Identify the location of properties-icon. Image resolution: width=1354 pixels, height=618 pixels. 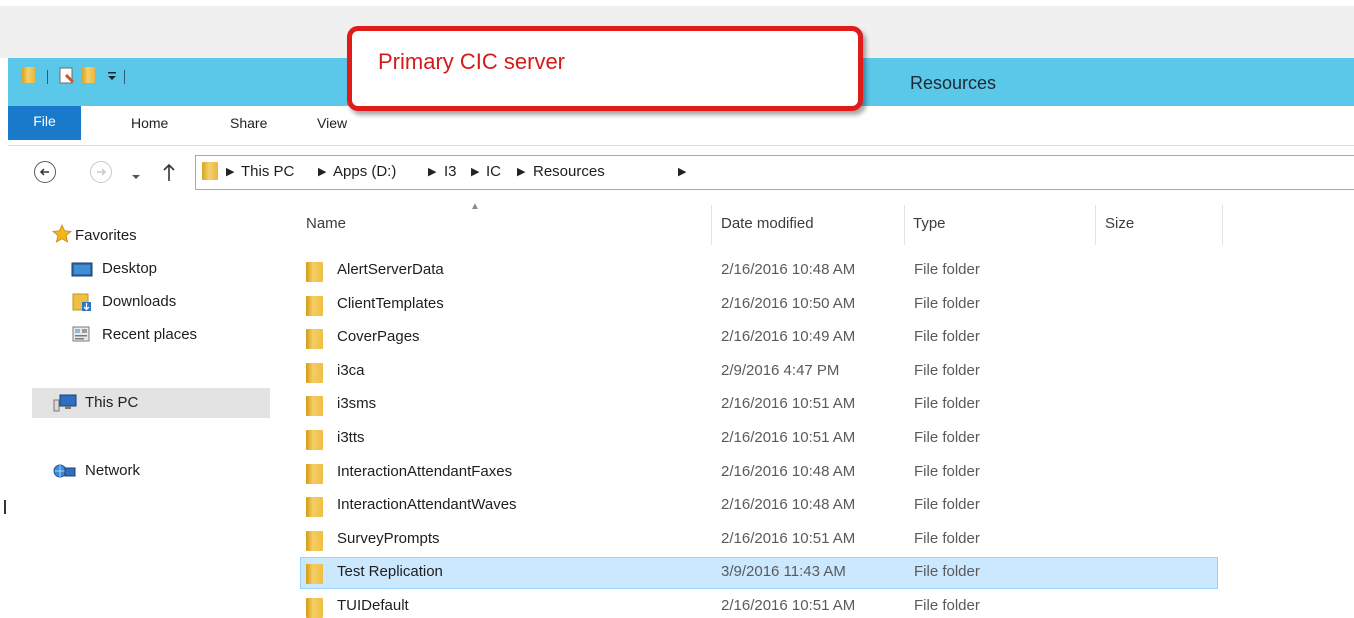
(66, 76).